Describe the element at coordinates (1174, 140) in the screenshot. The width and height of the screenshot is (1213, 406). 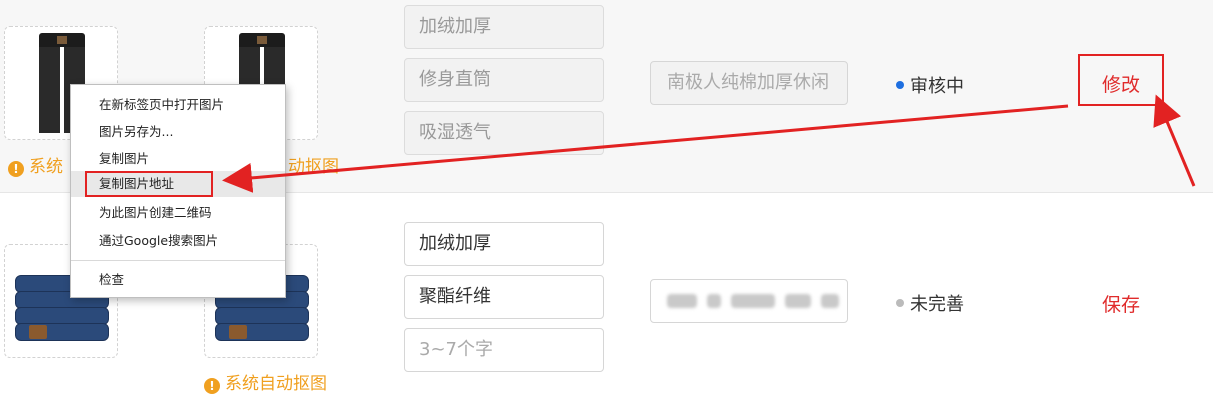
I see `arrow-to-edit-button` at that location.